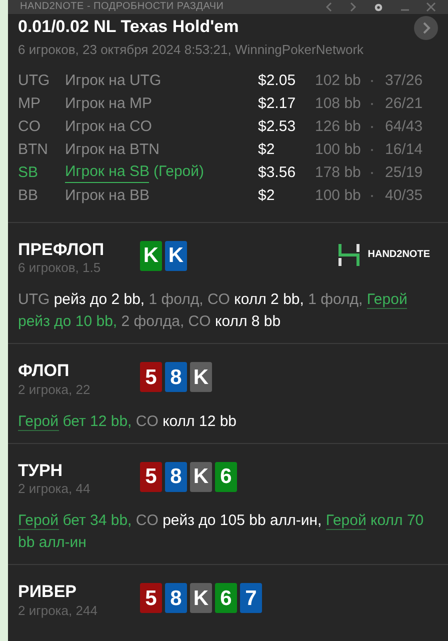  What do you see at coordinates (60, 268) in the screenshot?
I see `street-info: 6 игроков, 1.5` at bounding box center [60, 268].